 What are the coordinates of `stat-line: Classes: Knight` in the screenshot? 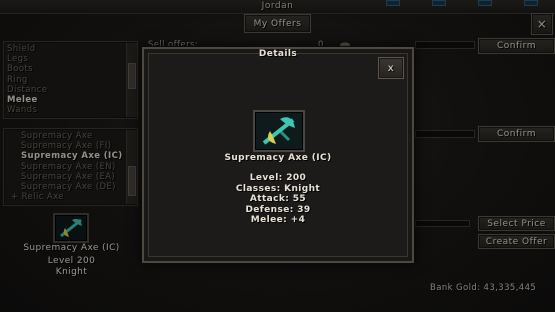 It's located at (278, 188).